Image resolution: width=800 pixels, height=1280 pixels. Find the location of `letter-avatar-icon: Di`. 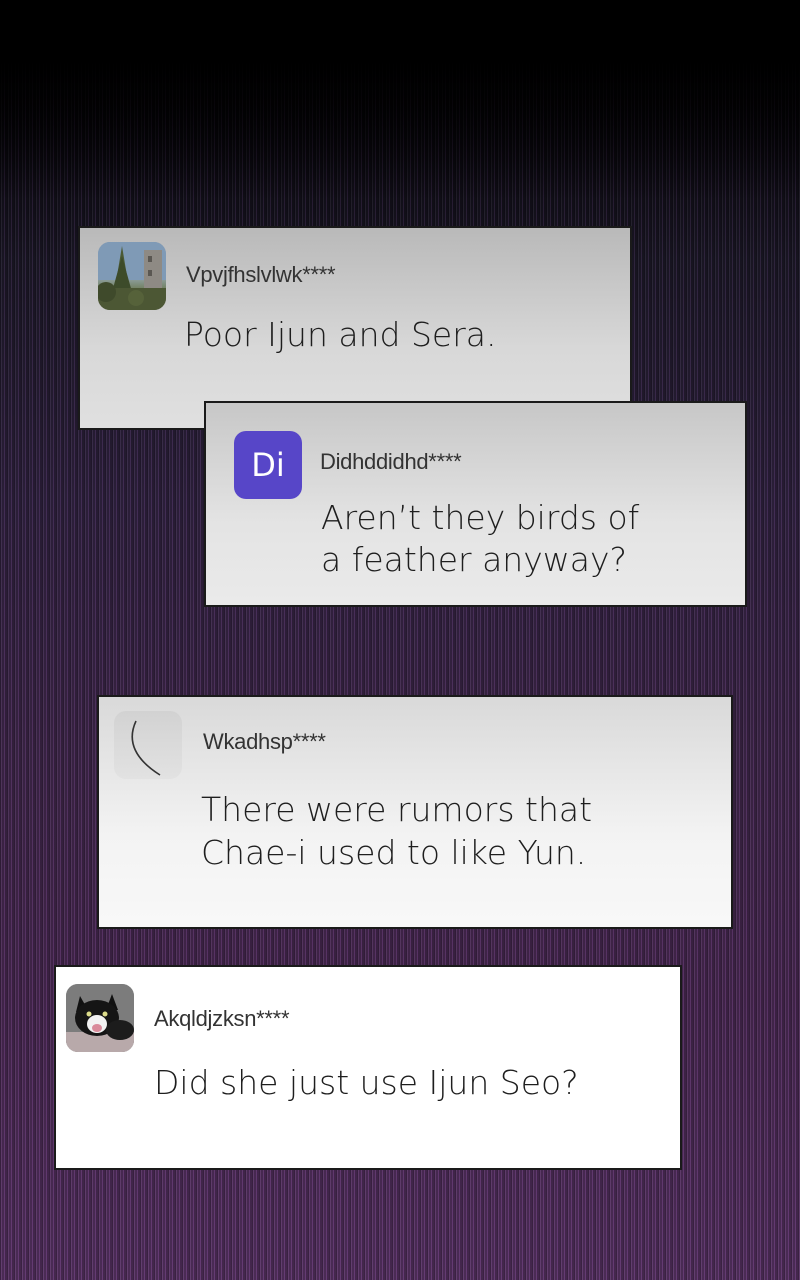

letter-avatar-icon: Di is located at coordinates (268, 465).